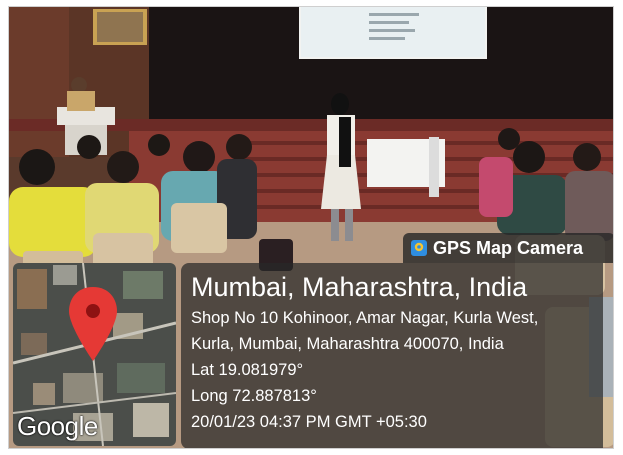 This screenshot has width=623, height=455. What do you see at coordinates (419, 248) in the screenshot?
I see `gps-camera-icon` at bounding box center [419, 248].